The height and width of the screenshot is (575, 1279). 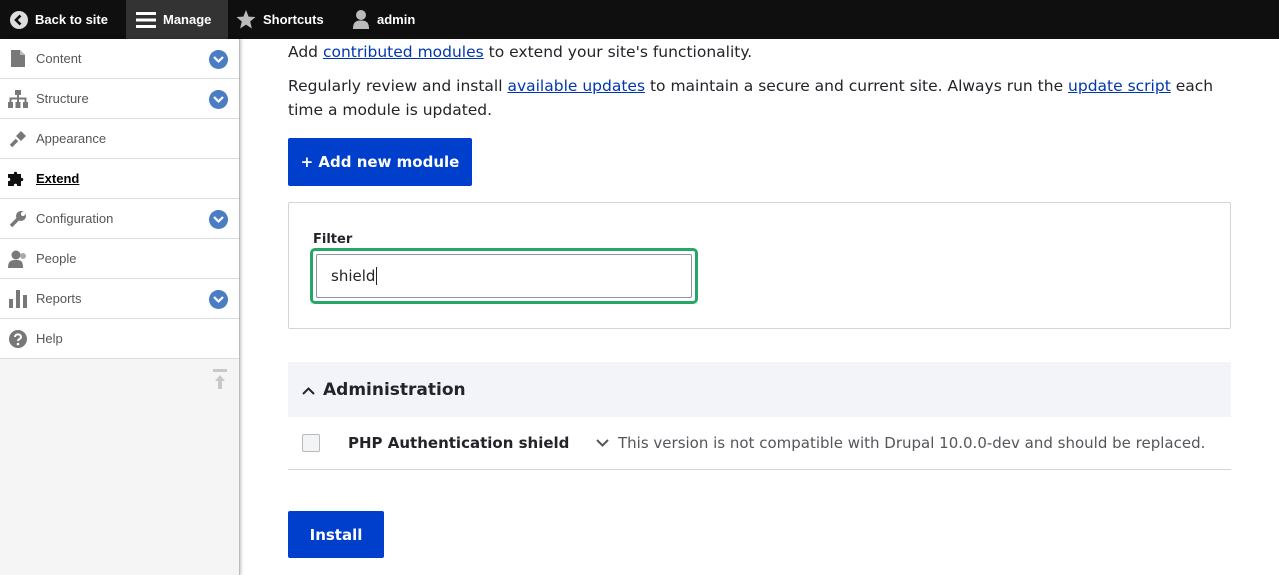 I want to click on paintbrush-icon, so click(x=18, y=139).